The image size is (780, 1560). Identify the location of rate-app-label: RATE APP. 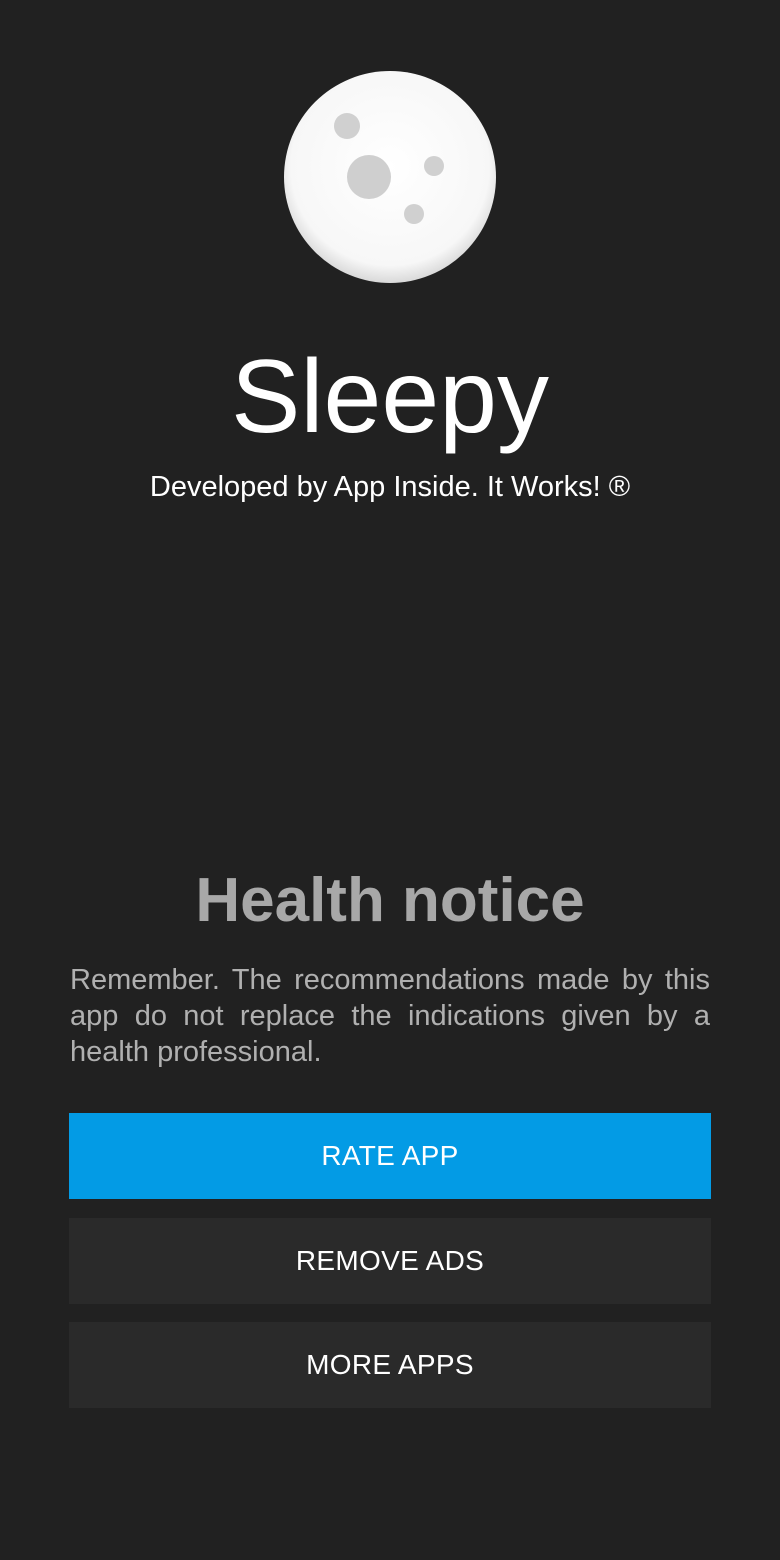
(390, 1155).